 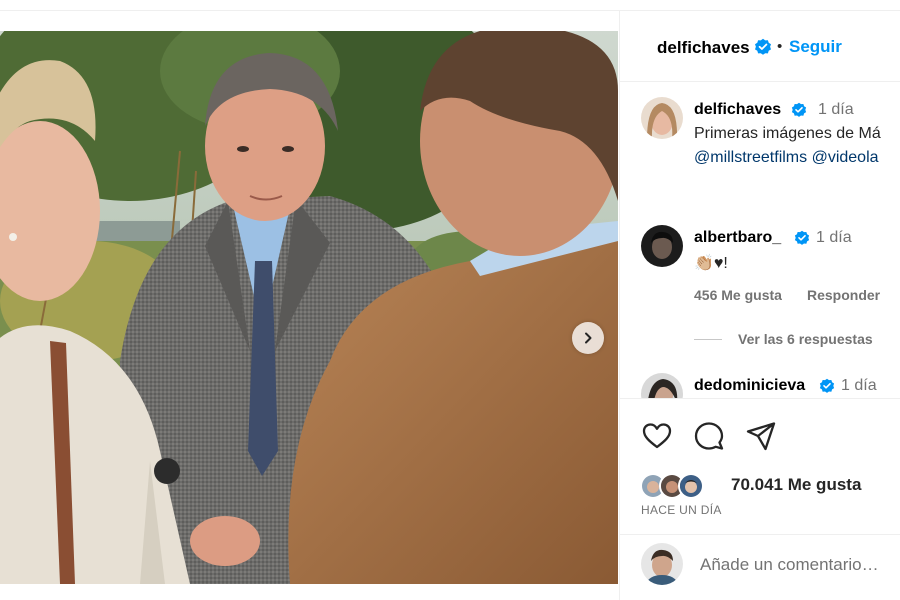 I want to click on caption-mentions: @millstreetfilms @videola, so click(x=786, y=158).